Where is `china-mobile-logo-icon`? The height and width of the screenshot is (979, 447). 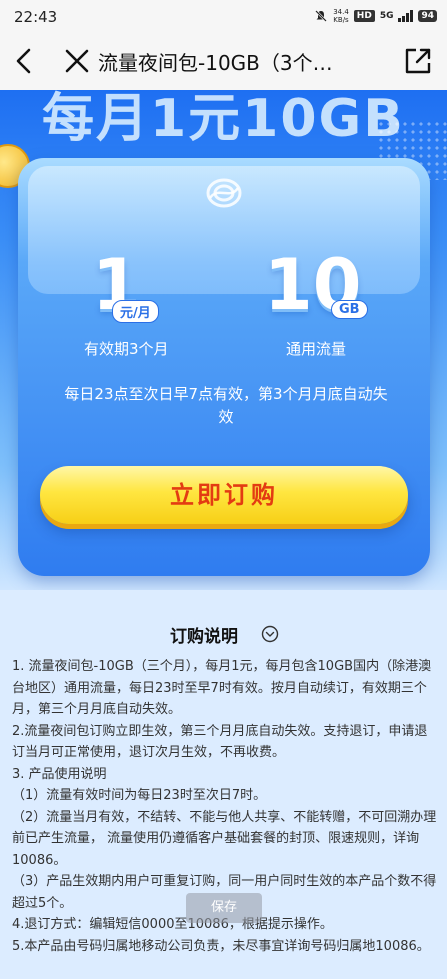 china-mobile-logo-icon is located at coordinates (224, 193).